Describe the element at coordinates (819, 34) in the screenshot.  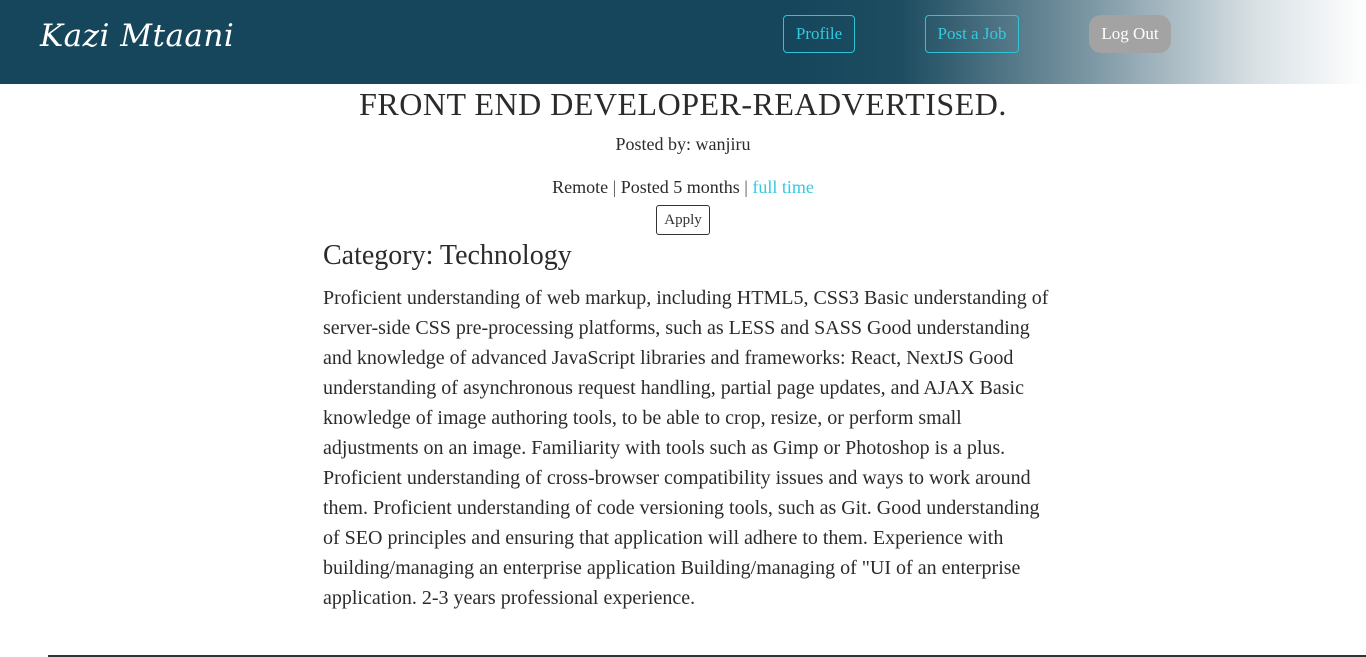
I see `profile-button: Profile` at that location.